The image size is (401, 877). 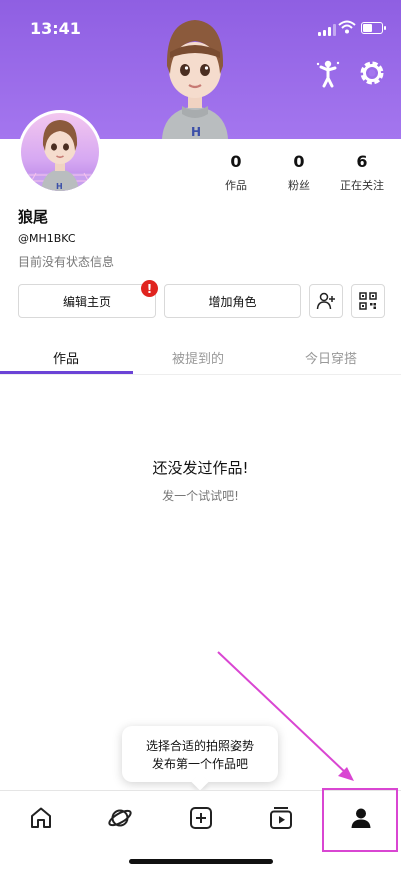 I want to click on create-icon, so click(x=201, y=818).